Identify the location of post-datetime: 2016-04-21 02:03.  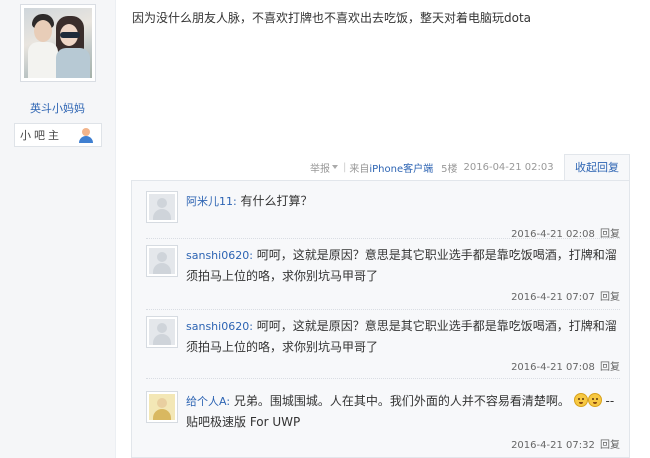
(508, 167).